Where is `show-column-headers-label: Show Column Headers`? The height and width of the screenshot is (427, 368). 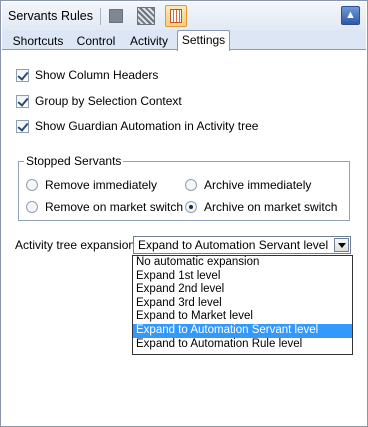
show-column-headers-label: Show Column Headers is located at coordinates (97, 75).